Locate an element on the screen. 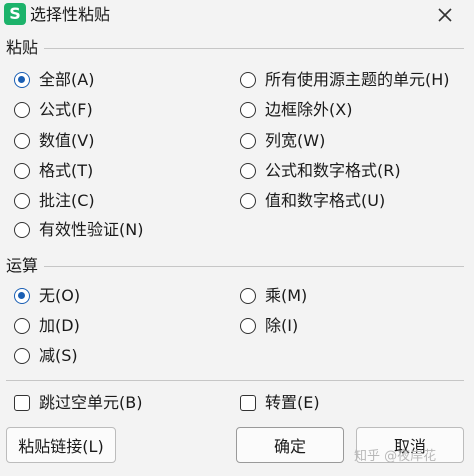 This screenshot has width=474, height=476. paste-option-source-theme: 所有使用源主题的单元(H) is located at coordinates (345, 80).